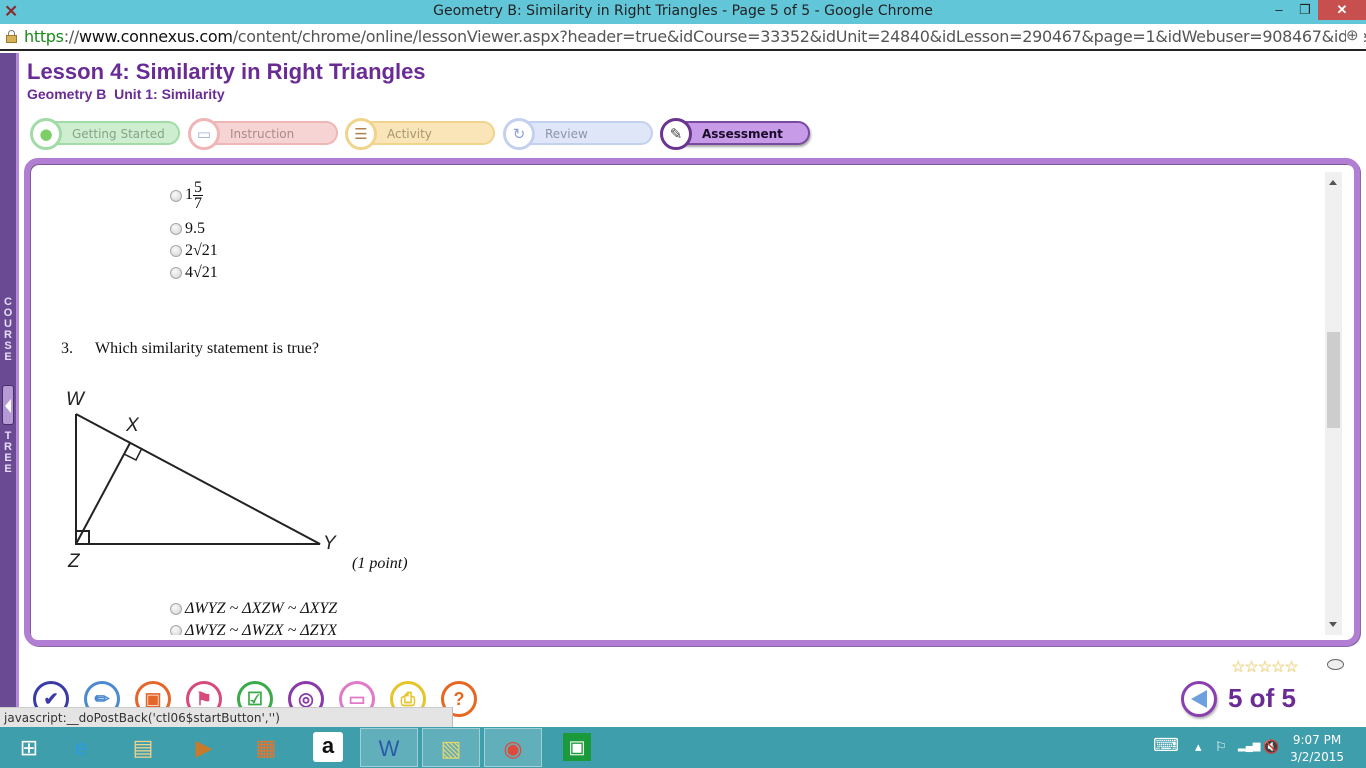  Describe the element at coordinates (1333, 380) in the screenshot. I see `scrollbar-thumb` at that location.